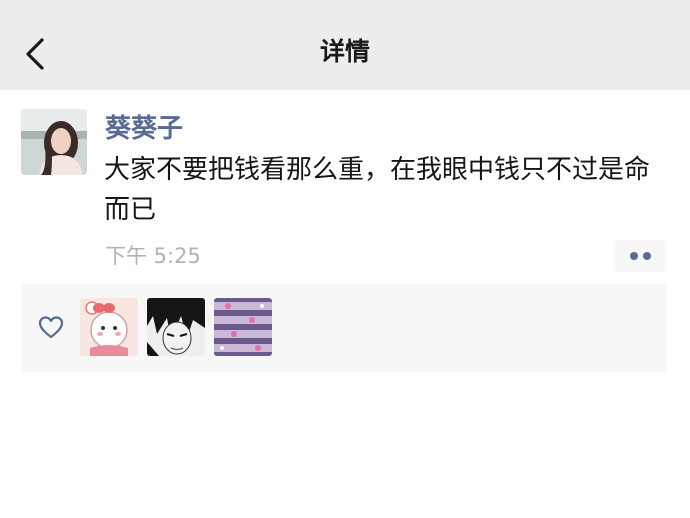  I want to click on heart-outline-icon, so click(51, 327).